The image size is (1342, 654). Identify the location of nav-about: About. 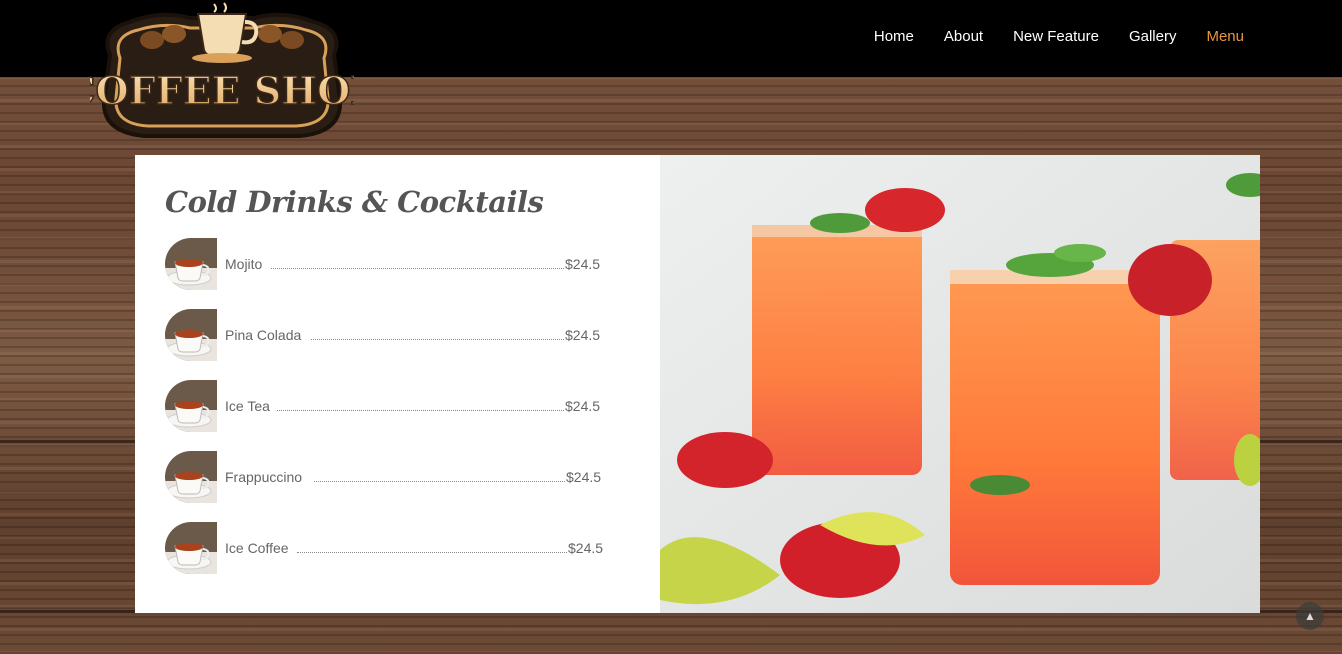
(963, 36).